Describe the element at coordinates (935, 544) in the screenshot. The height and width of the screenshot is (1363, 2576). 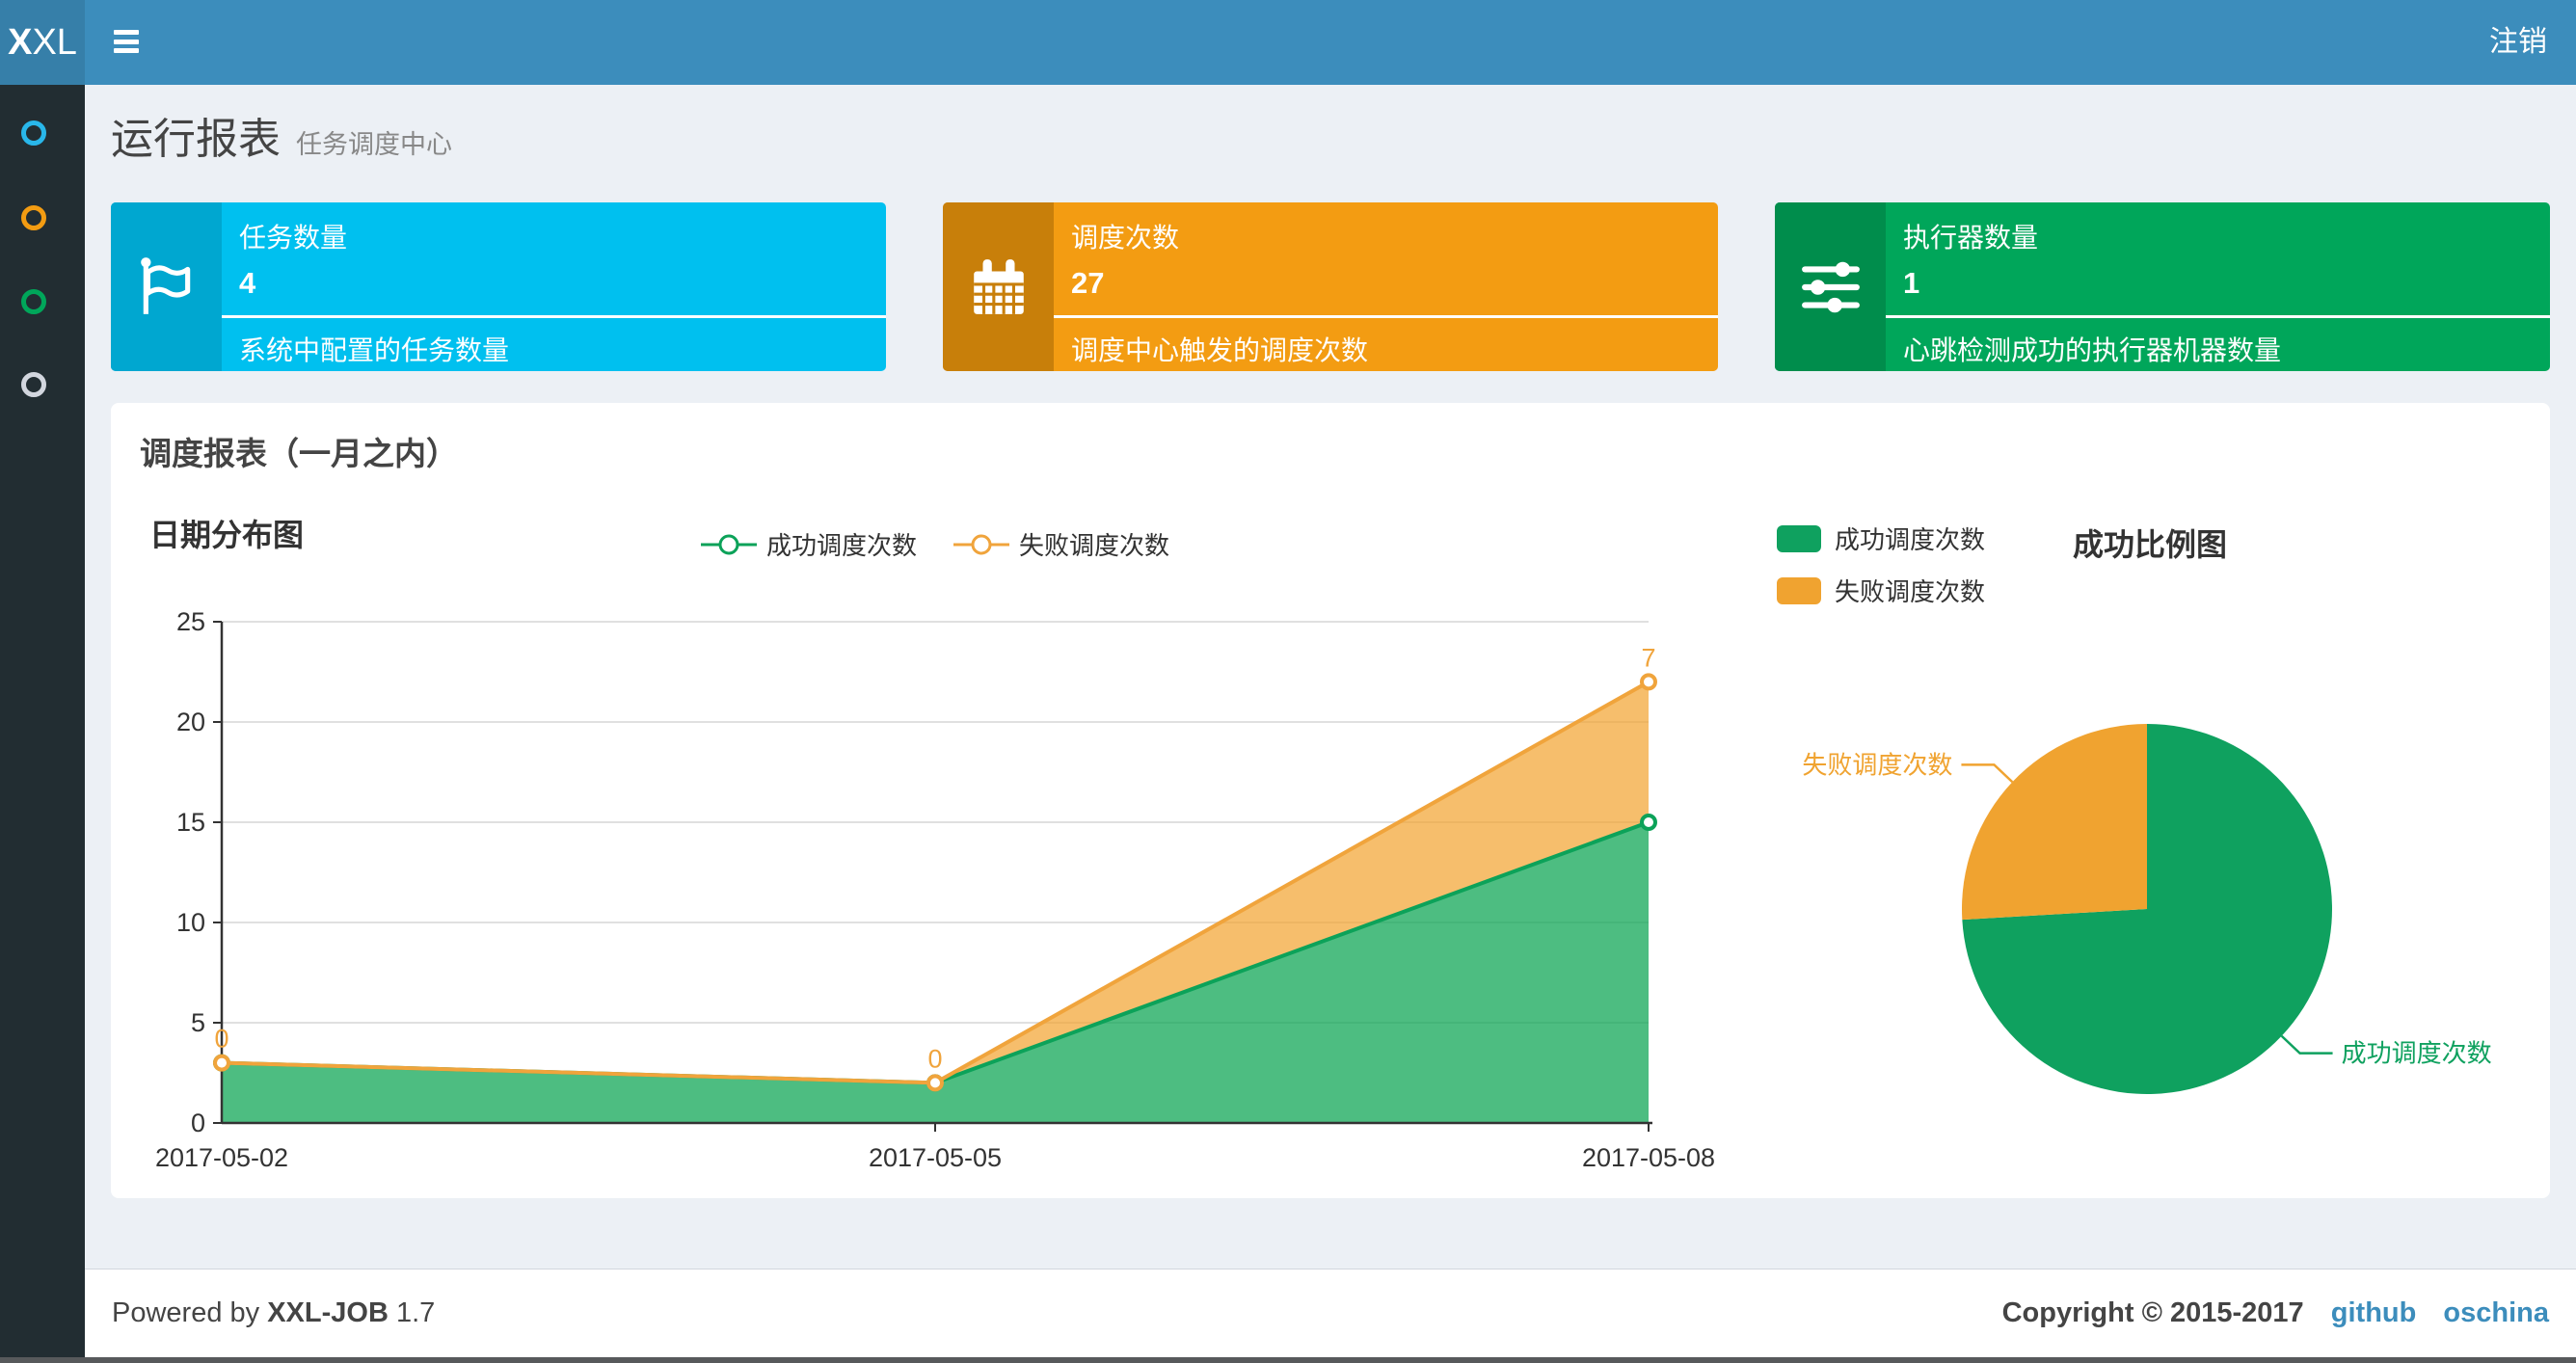
I see `line-chart-legend: 成功调度次数 失败调度次数` at that location.